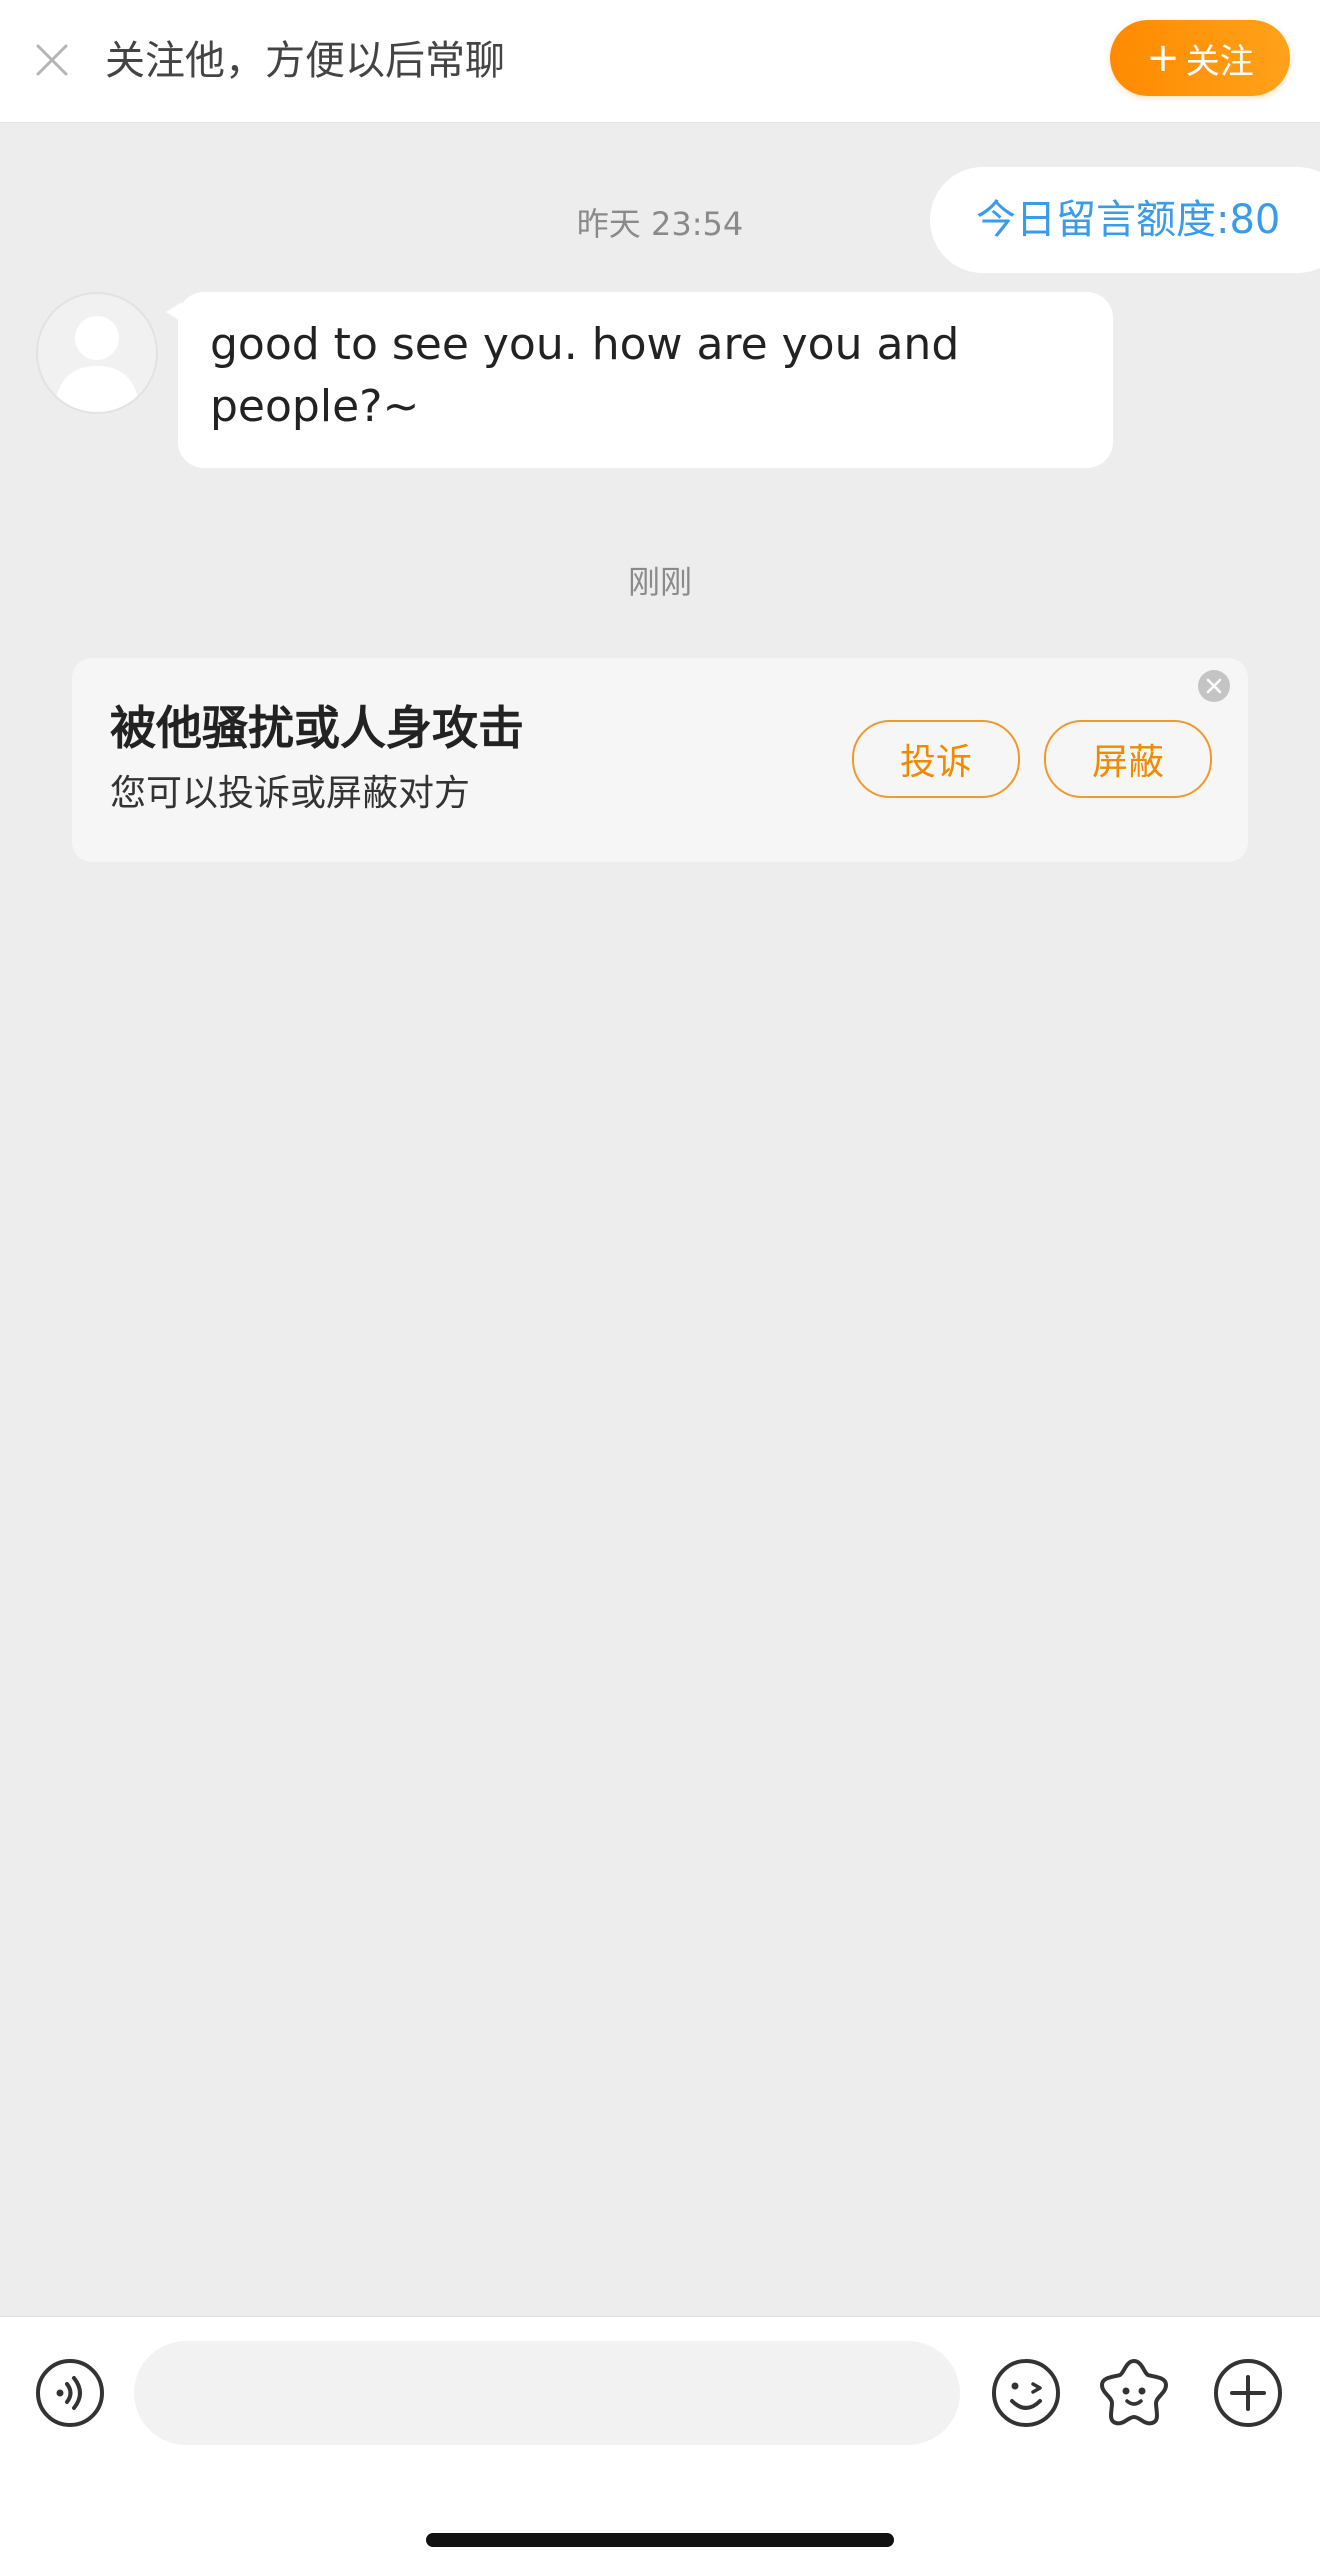 The width and height of the screenshot is (1320, 2568). I want to click on emoji-icon, so click(1026, 2393).